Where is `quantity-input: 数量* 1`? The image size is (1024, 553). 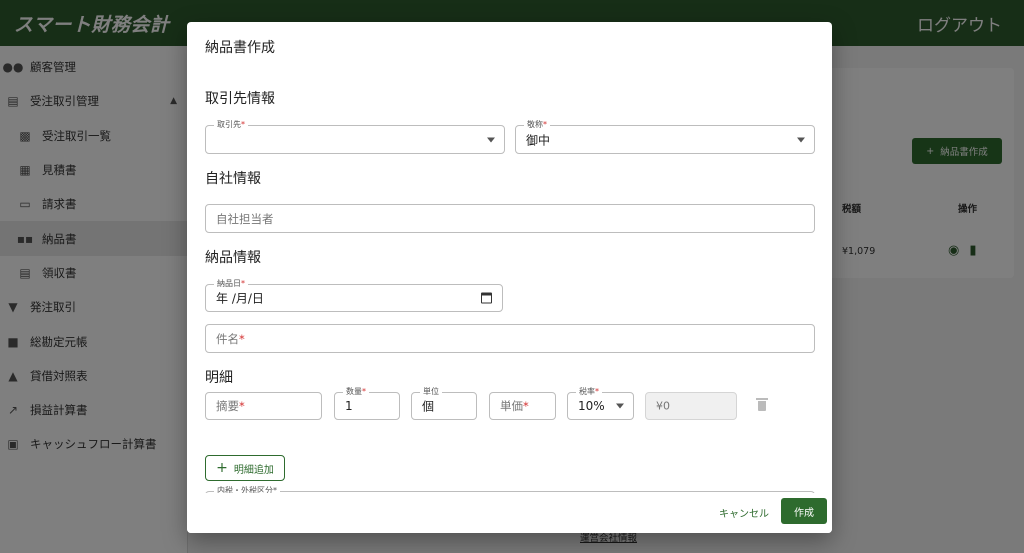
quantity-input: 数量* 1 is located at coordinates (367, 403).